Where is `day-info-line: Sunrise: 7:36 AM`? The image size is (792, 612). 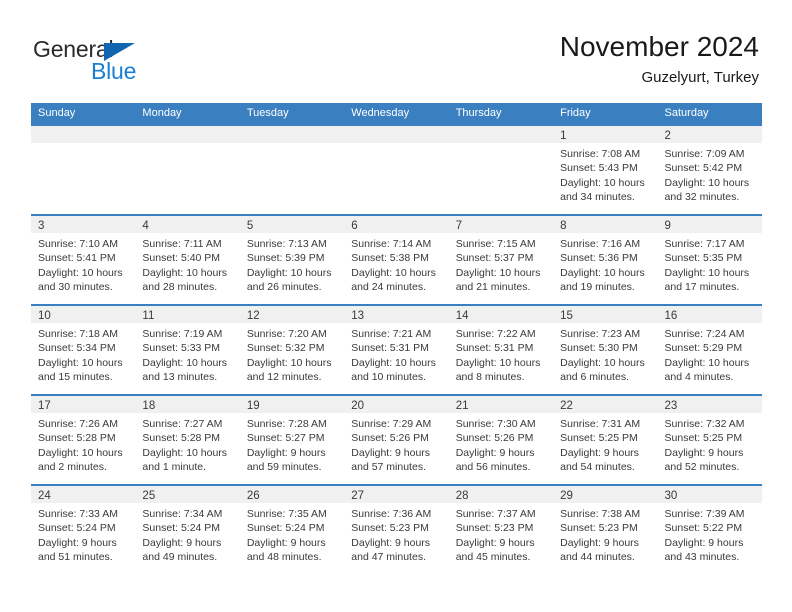
day-info-line: Sunrise: 7:36 AM is located at coordinates (391, 514).